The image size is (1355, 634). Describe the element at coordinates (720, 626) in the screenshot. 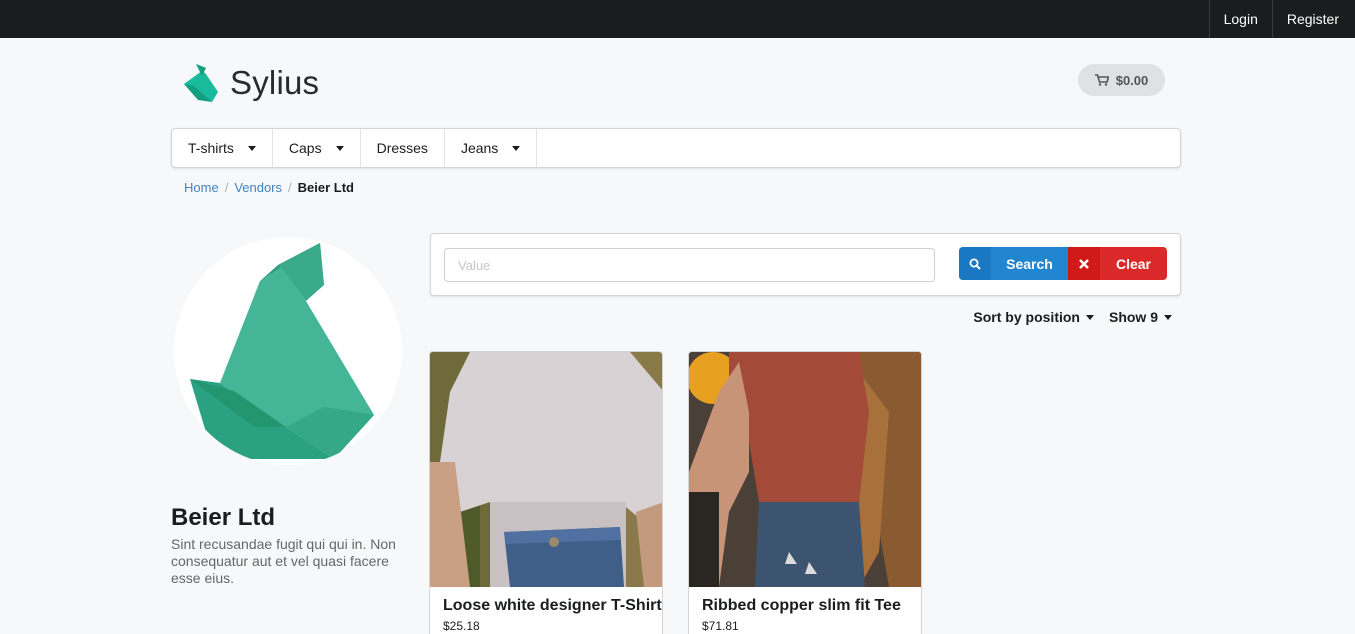

I see `product-price: $71.81` at that location.